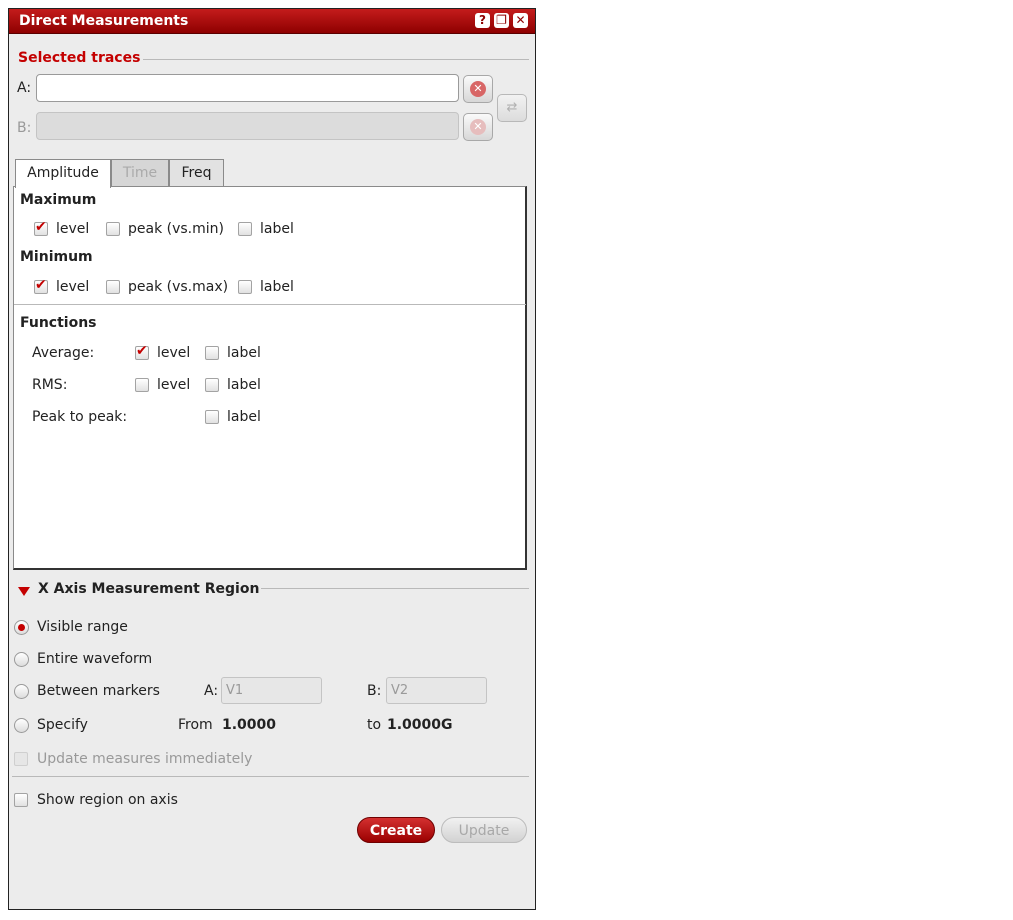 The height and width of the screenshot is (920, 1013). I want to click on minimum-heading: Minimum, so click(56, 257).